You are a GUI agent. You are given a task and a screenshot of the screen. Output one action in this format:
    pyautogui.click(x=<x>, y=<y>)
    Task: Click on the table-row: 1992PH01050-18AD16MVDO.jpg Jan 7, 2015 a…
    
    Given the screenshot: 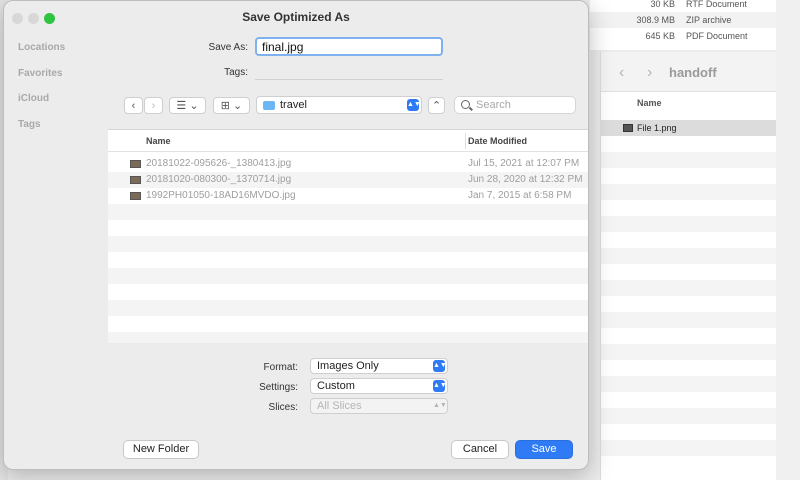 What is the action you would take?
    pyautogui.click(x=348, y=196)
    